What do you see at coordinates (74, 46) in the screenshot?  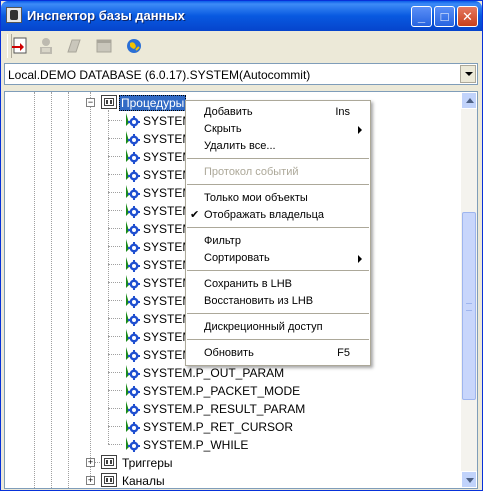 I see `book-icon` at bounding box center [74, 46].